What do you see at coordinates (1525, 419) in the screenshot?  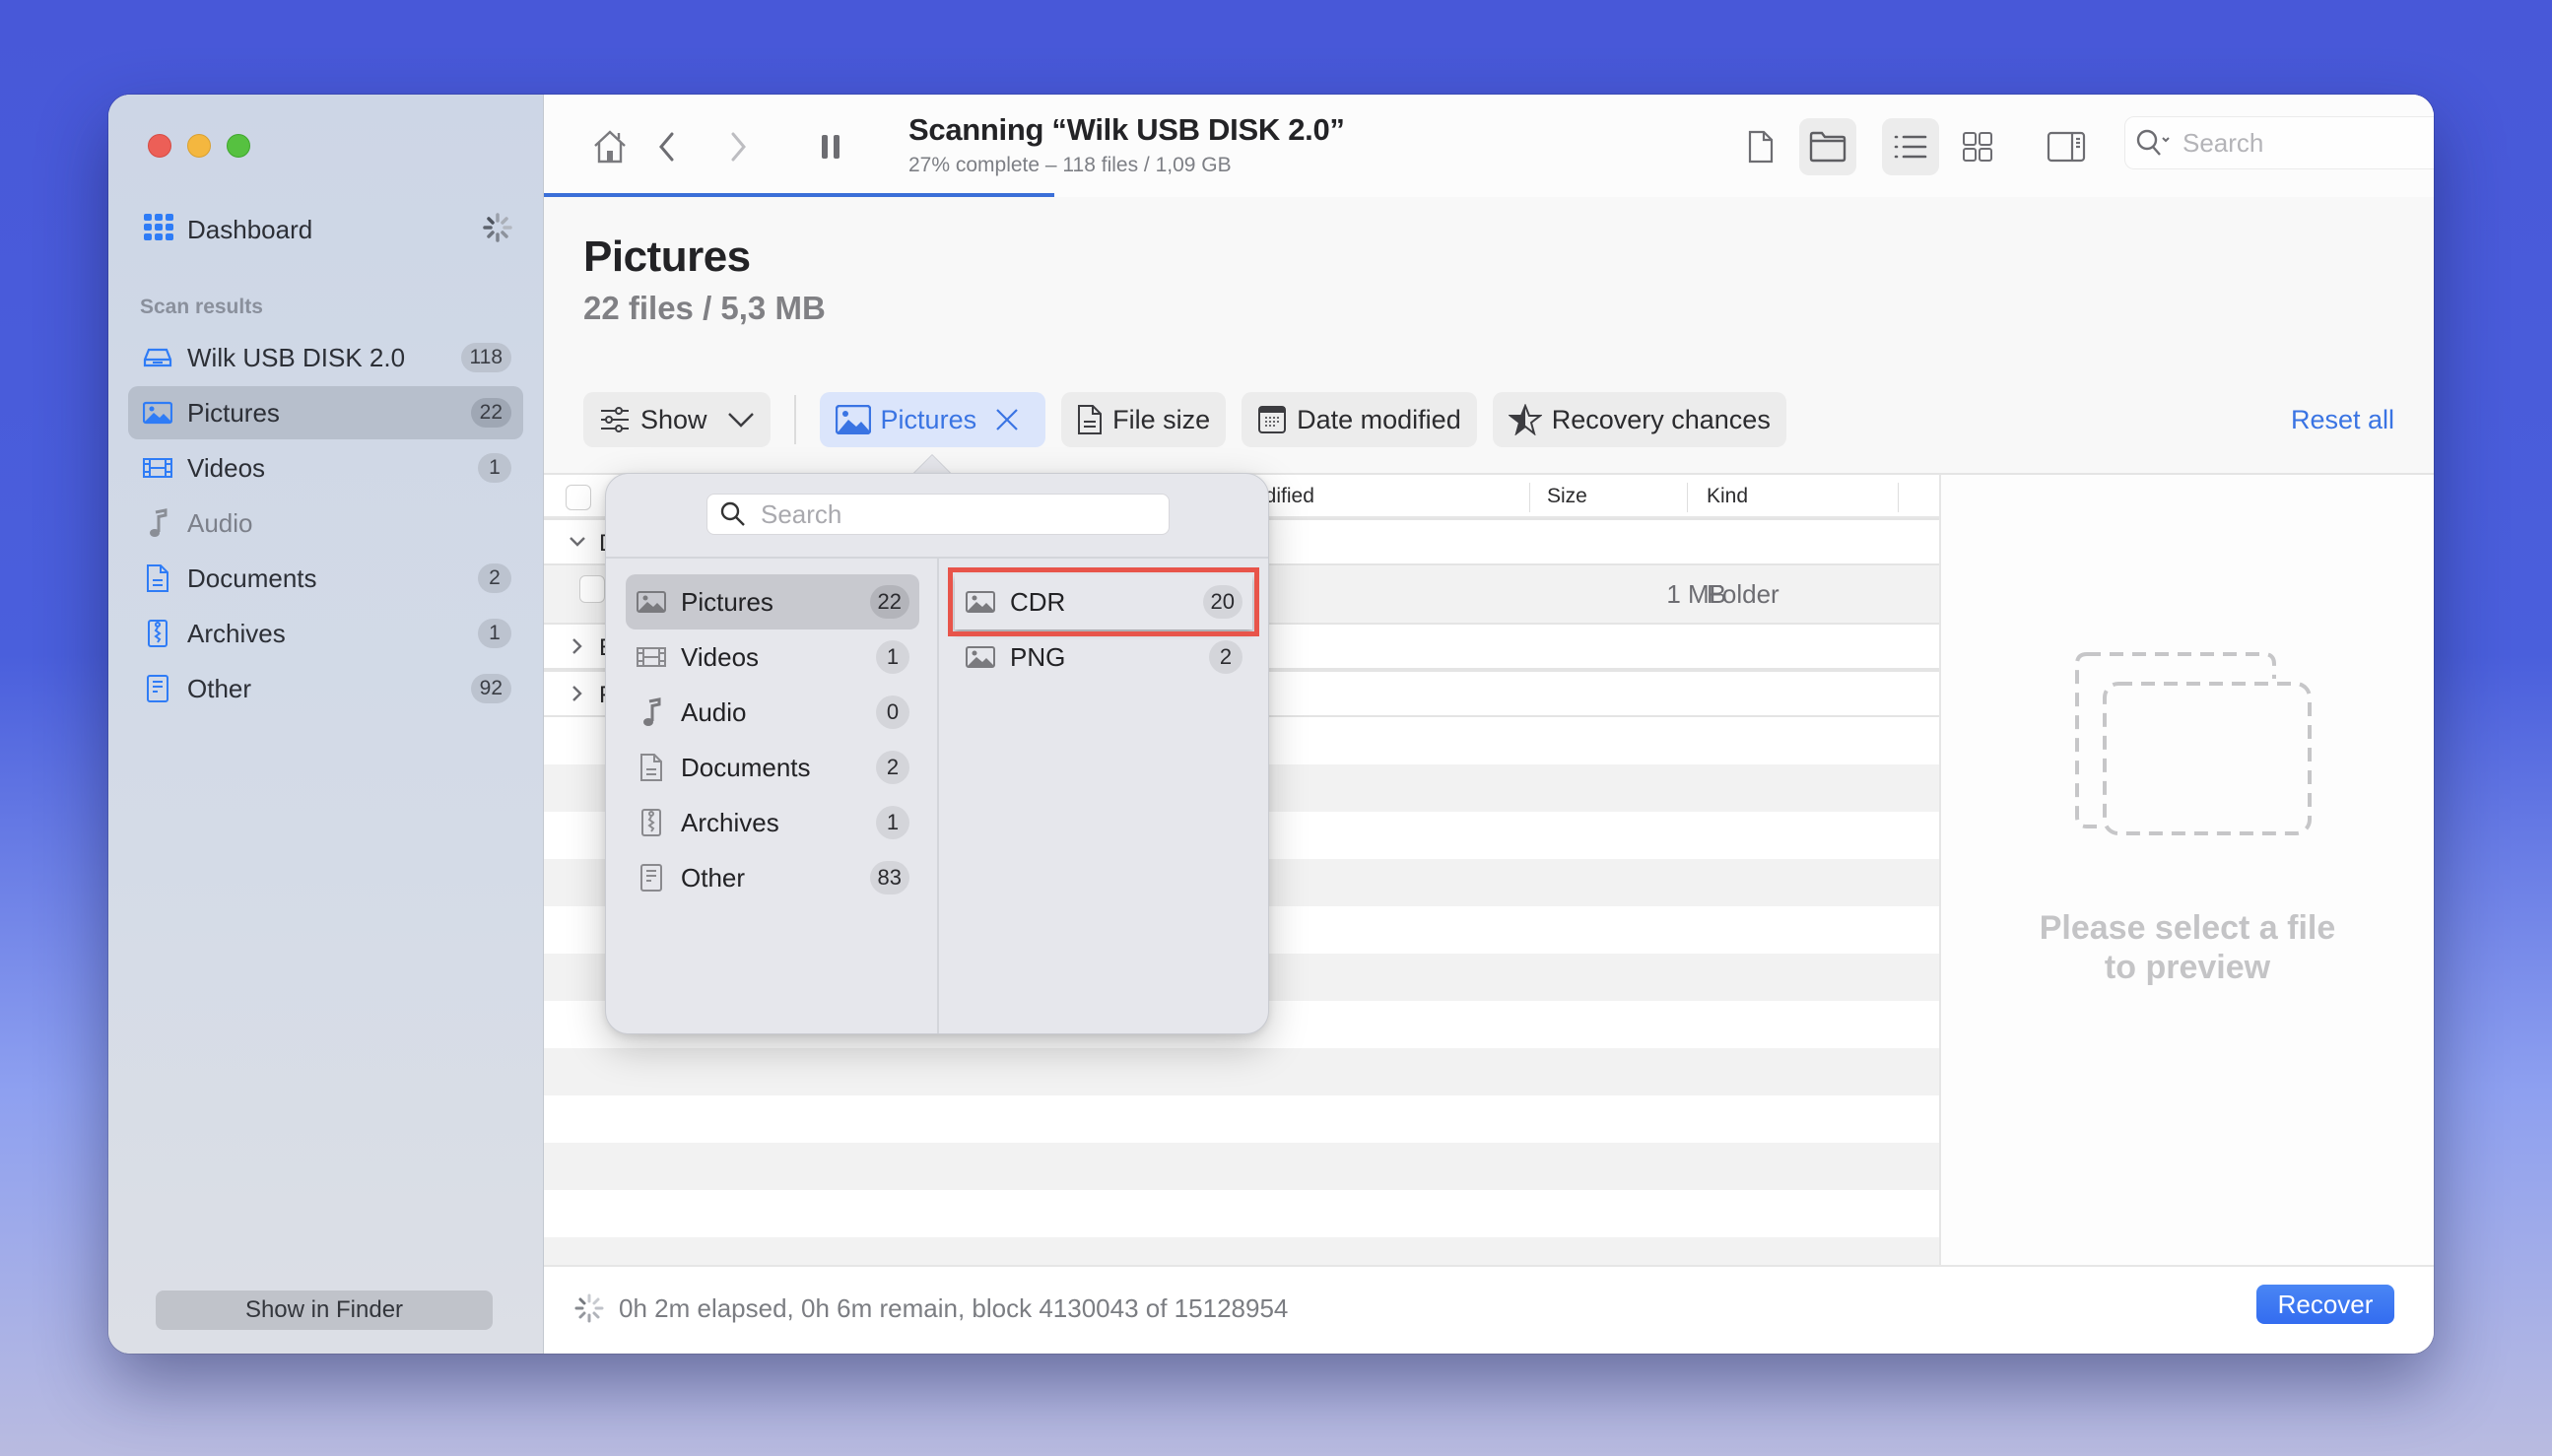 I see `star-half-icon` at bounding box center [1525, 419].